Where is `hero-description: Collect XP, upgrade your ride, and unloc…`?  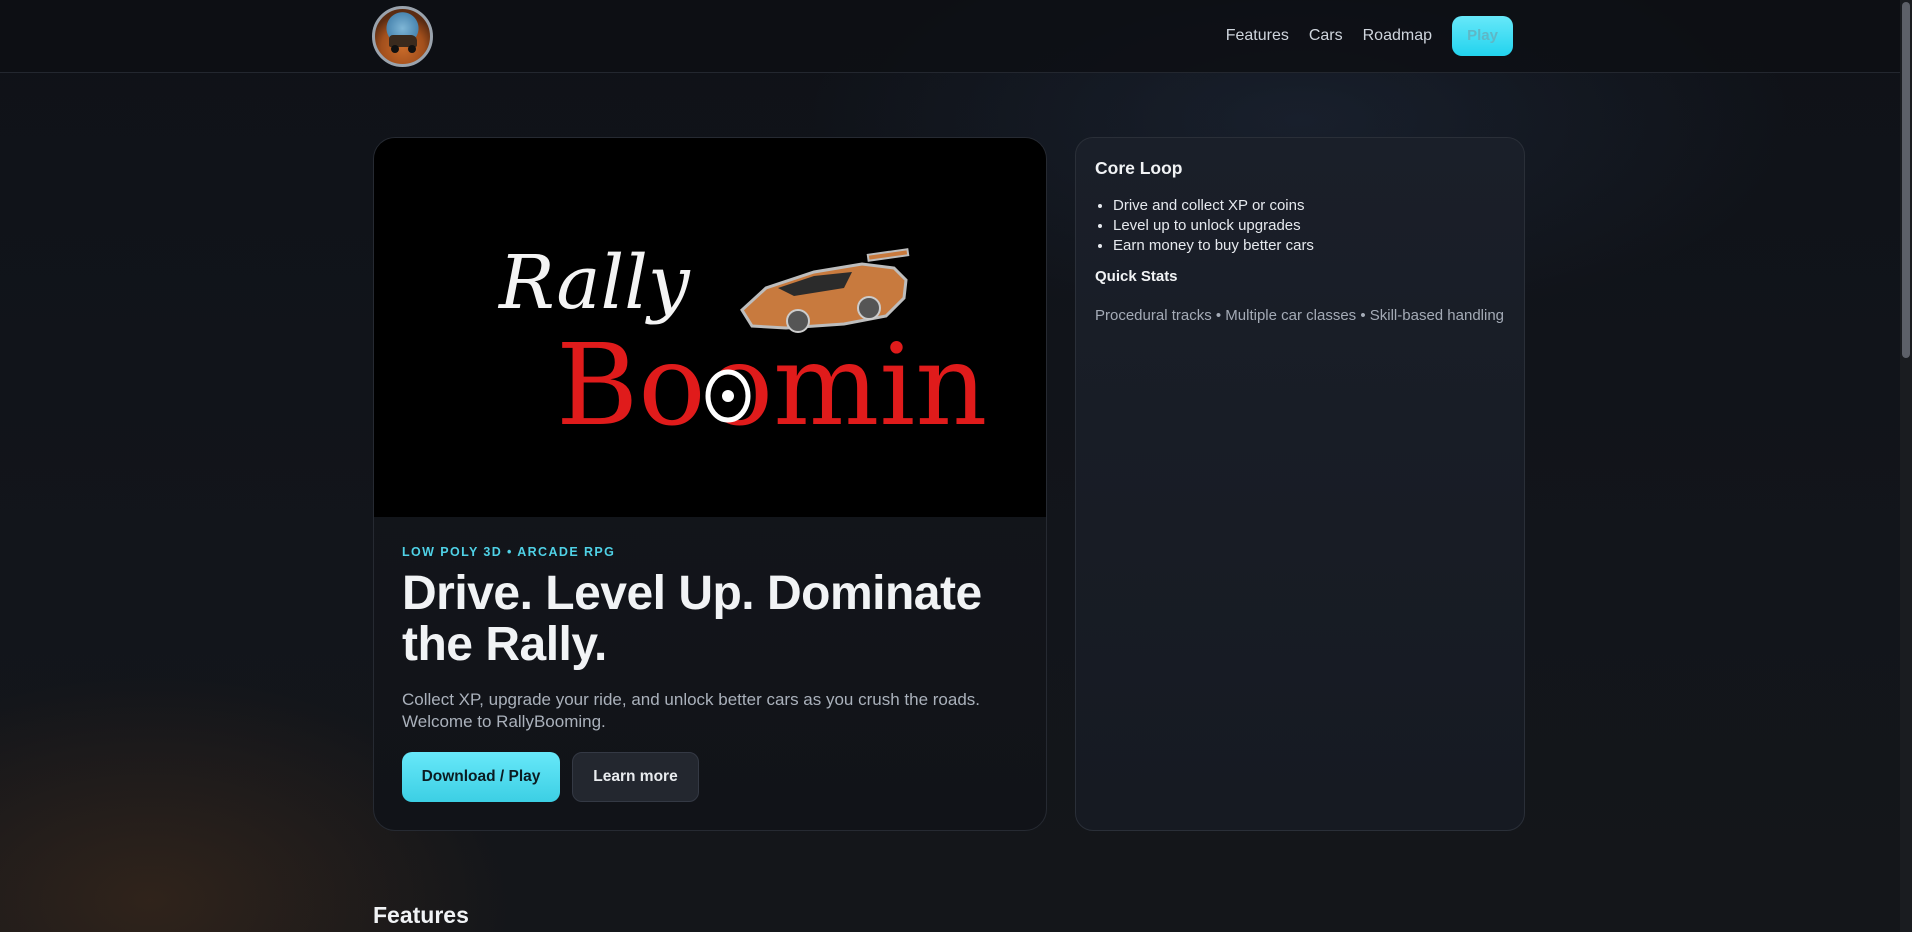
hero-description: Collect XP, upgrade your ride, and unloc… is located at coordinates (691, 710).